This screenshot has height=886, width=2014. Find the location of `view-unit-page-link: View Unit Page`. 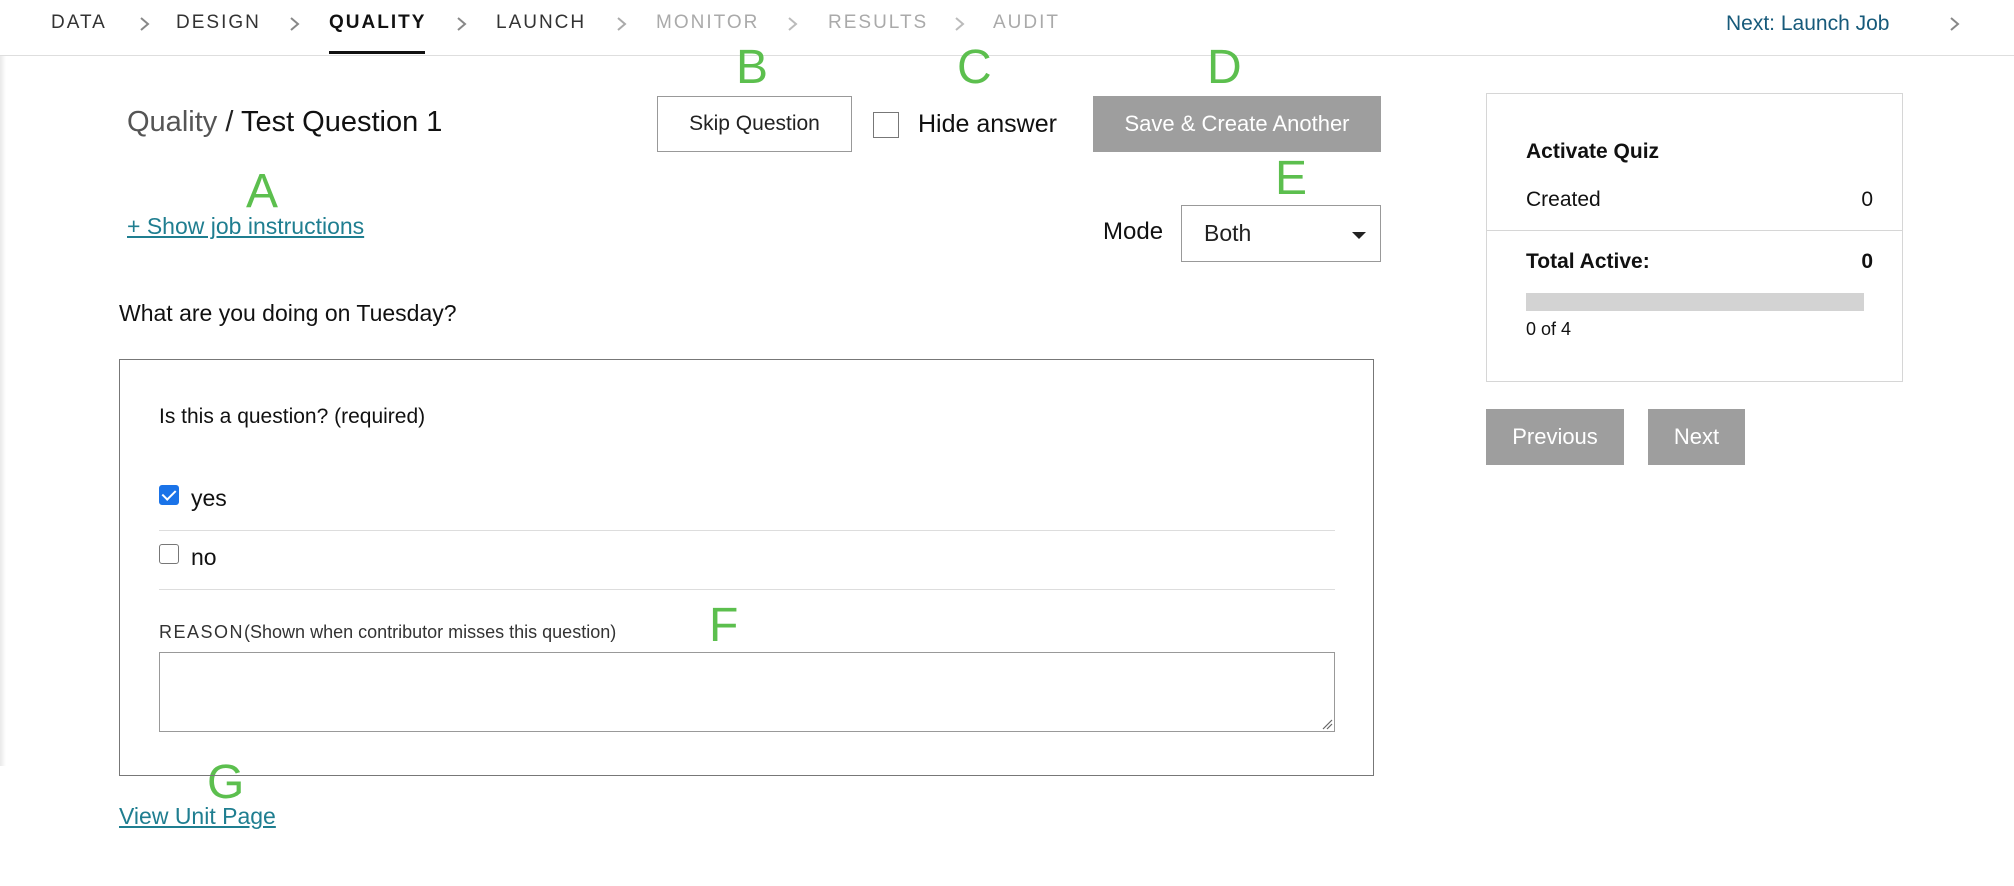

view-unit-page-link: View Unit Page is located at coordinates (197, 816).